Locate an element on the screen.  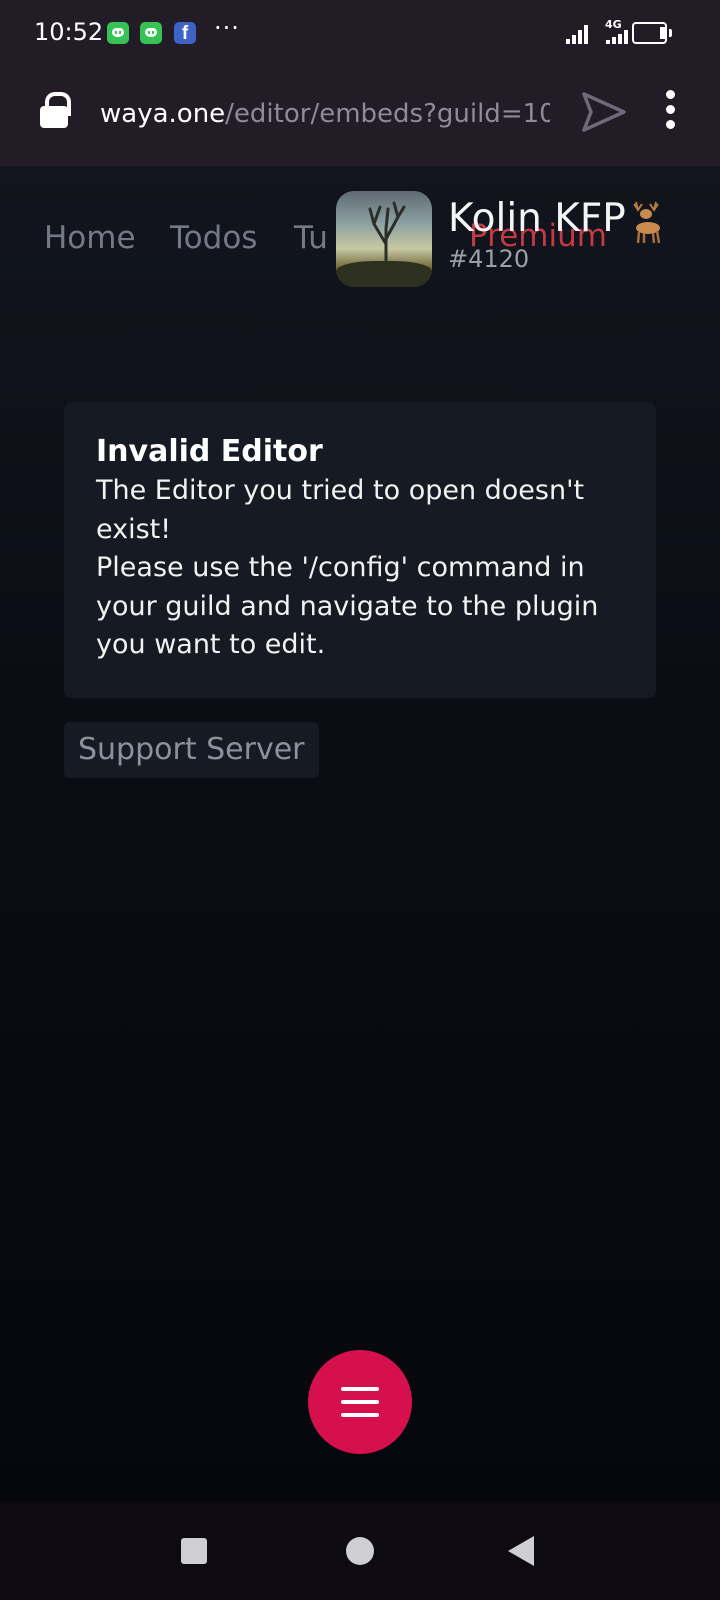
back-icon is located at coordinates (521, 1551).